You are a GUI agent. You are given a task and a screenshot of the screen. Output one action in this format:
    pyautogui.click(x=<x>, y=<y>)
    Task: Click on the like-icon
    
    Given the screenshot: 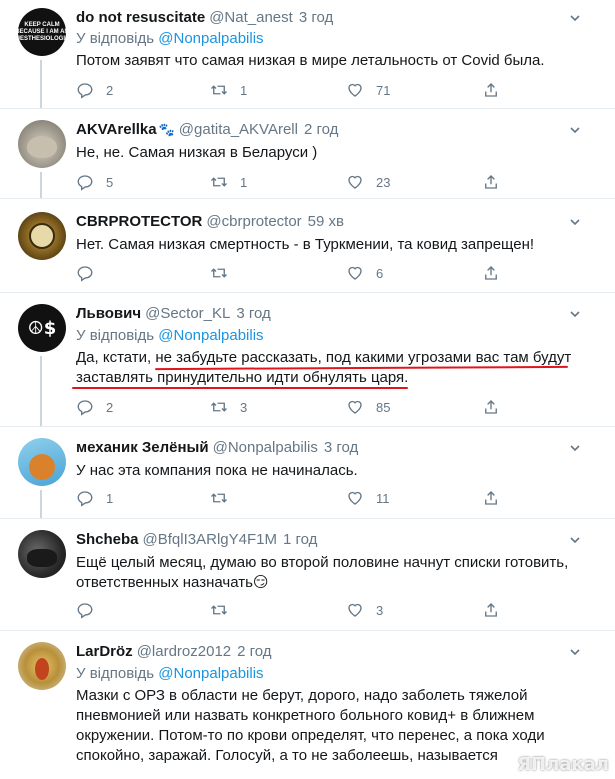 What is the action you would take?
    pyautogui.click(x=355, y=90)
    